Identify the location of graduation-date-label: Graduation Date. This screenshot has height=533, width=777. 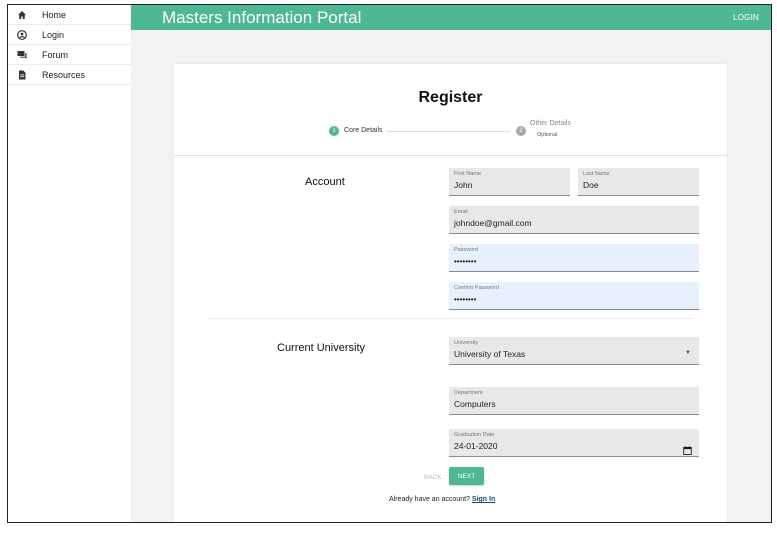
(474, 435).